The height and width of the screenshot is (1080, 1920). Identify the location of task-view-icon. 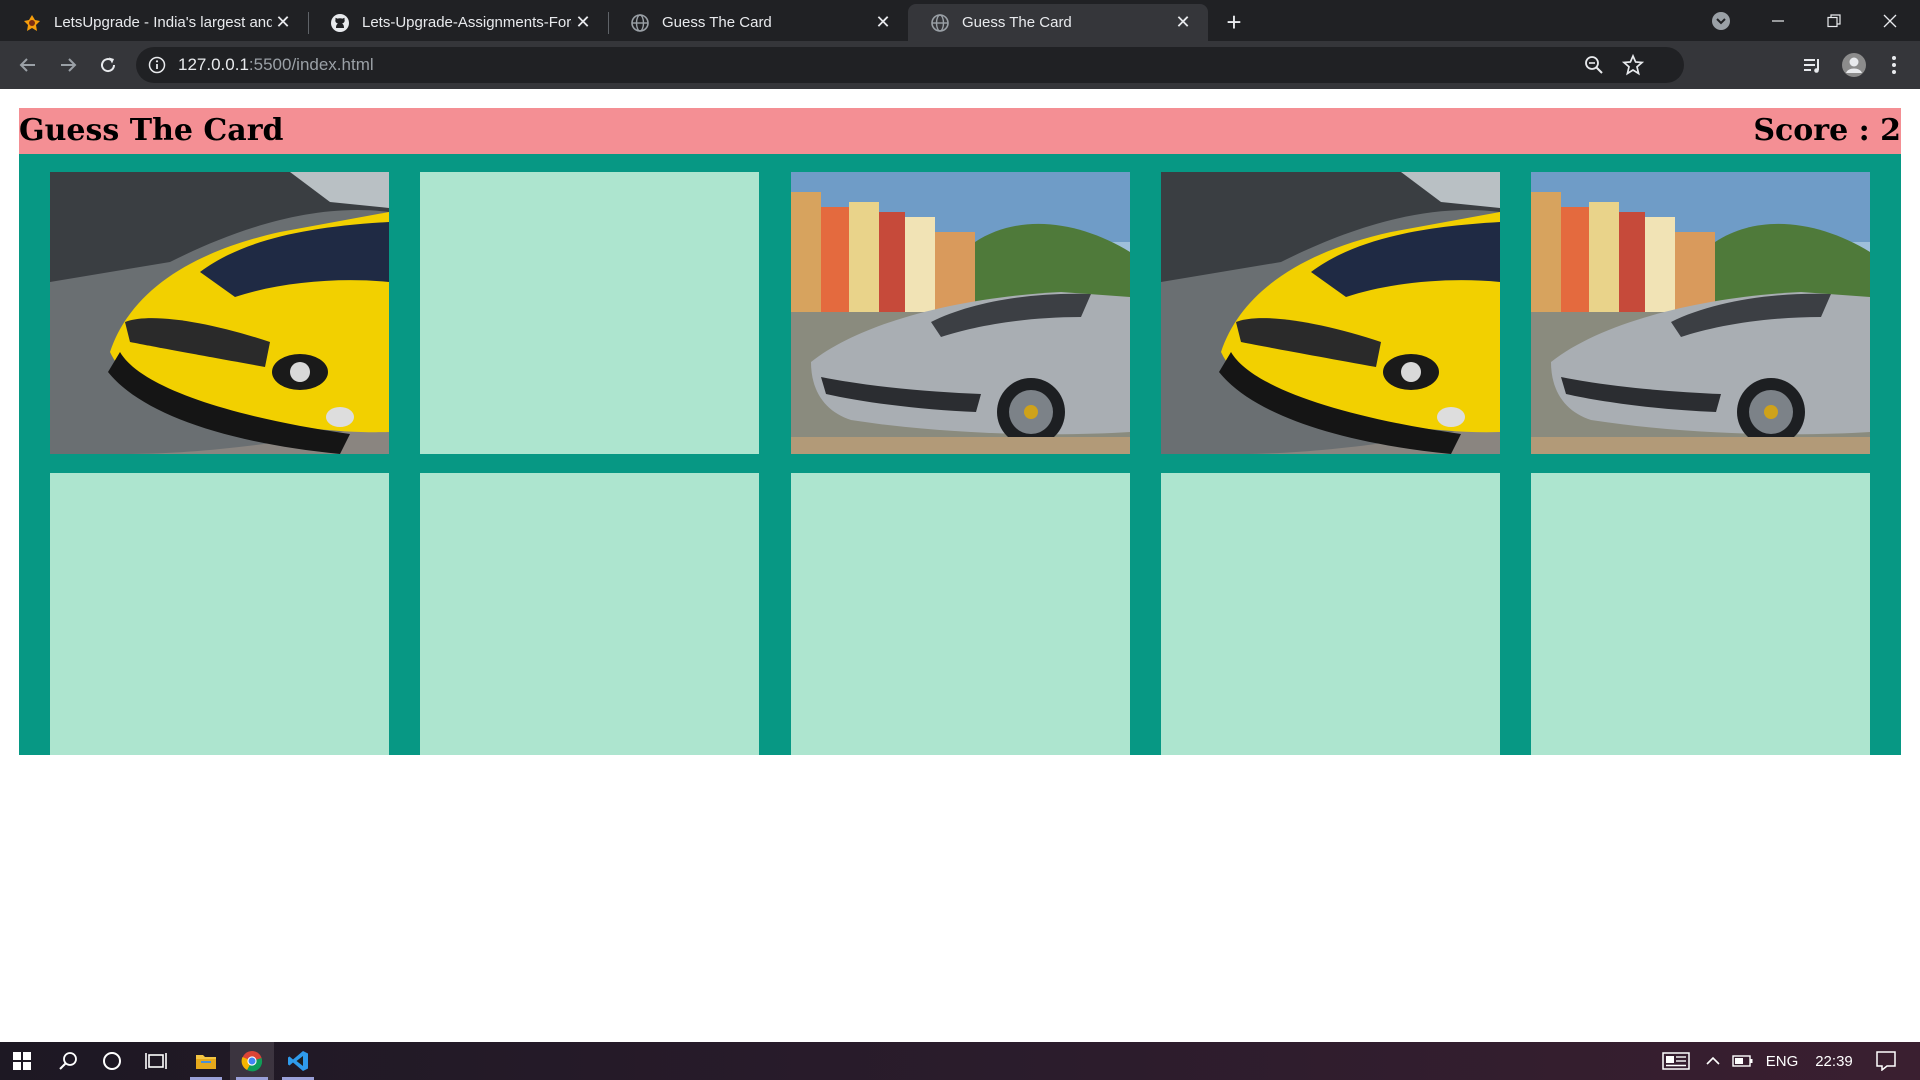
(156, 1061).